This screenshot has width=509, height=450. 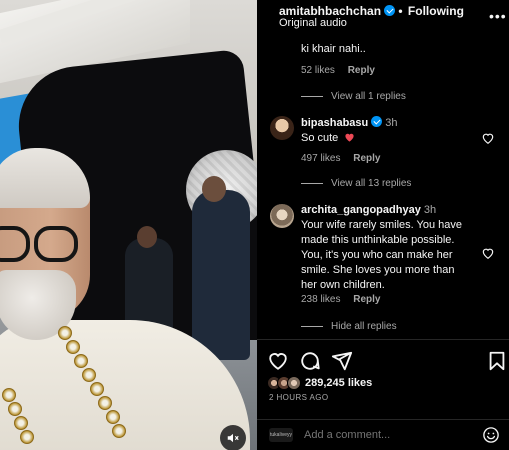 I want to click on speaker-muted-icon, so click(x=233, y=438).